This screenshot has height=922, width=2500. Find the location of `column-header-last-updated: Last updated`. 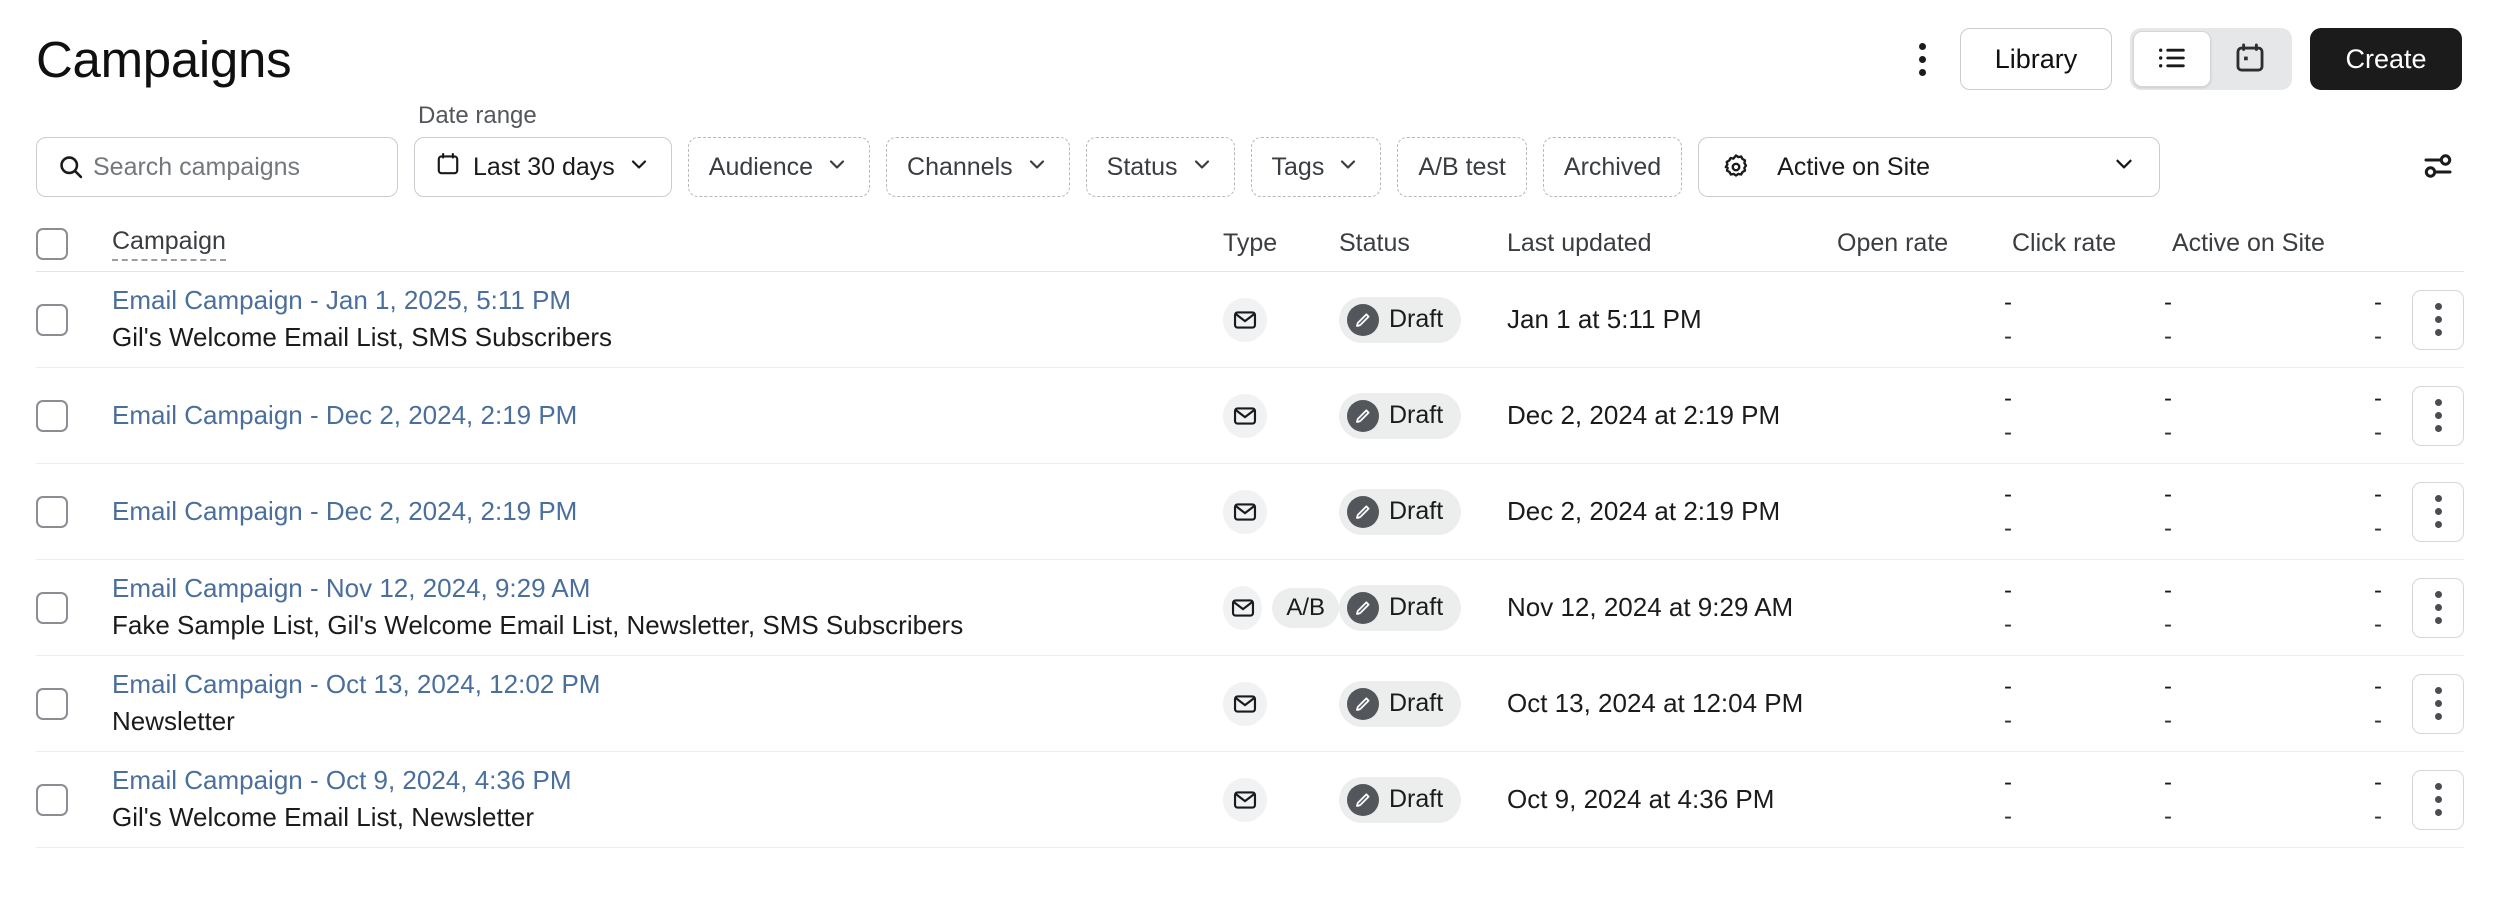

column-header-last-updated: Last updated is located at coordinates (1579, 243).